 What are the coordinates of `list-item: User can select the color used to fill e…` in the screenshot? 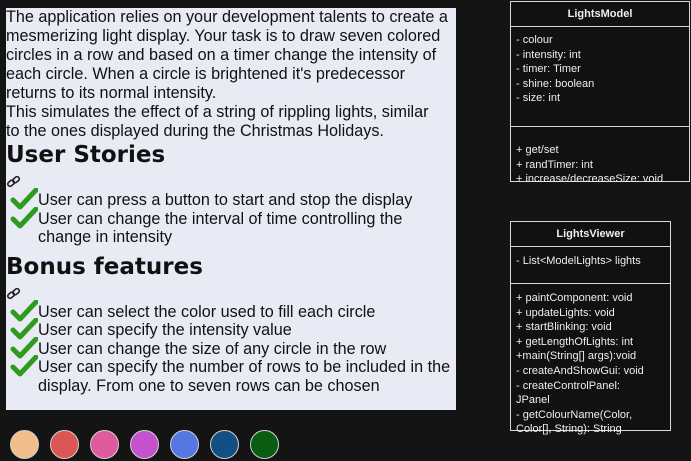 It's located at (231, 310).